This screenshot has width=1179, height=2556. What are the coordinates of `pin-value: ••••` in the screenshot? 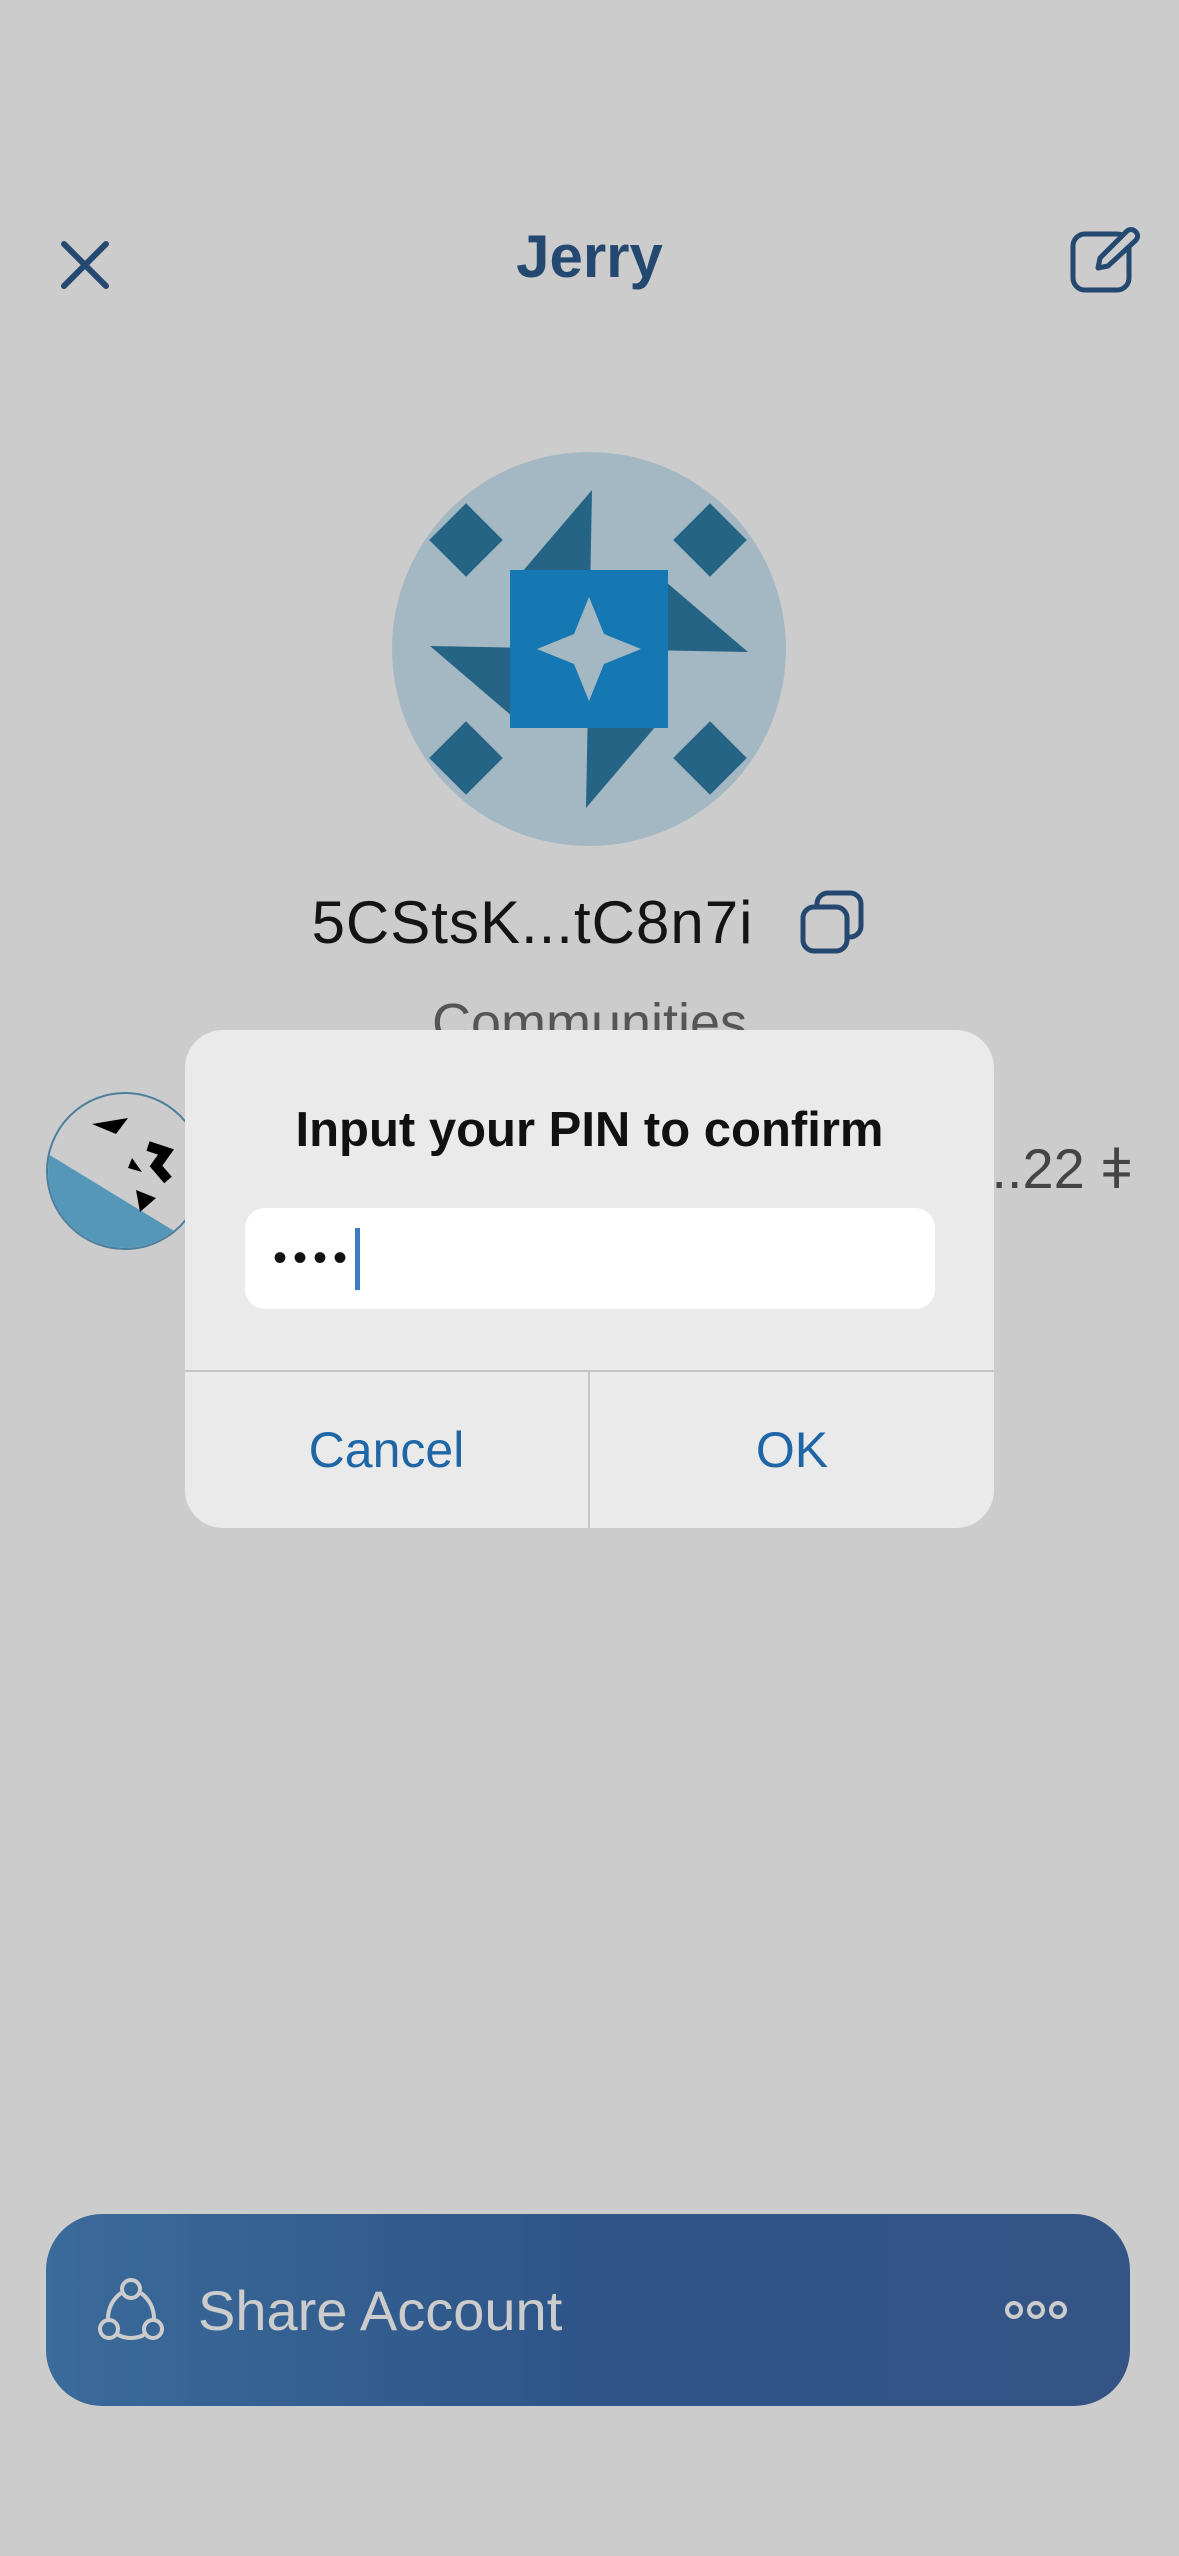 It's located at (313, 1258).